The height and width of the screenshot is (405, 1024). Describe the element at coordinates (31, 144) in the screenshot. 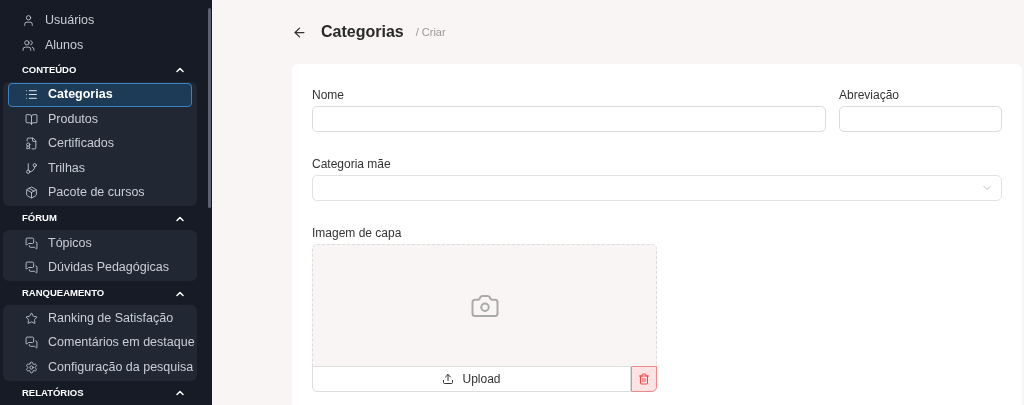

I see `certificate-icon` at that location.